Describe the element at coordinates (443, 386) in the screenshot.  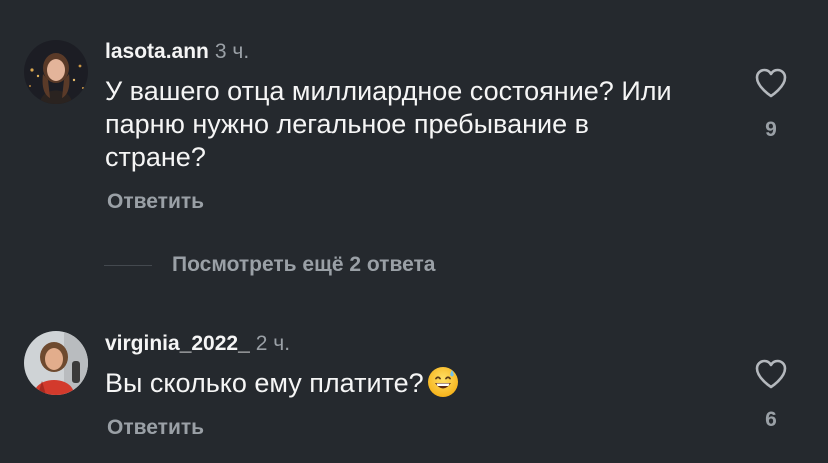
I see `grinning-face-with-sweat-emoji` at that location.